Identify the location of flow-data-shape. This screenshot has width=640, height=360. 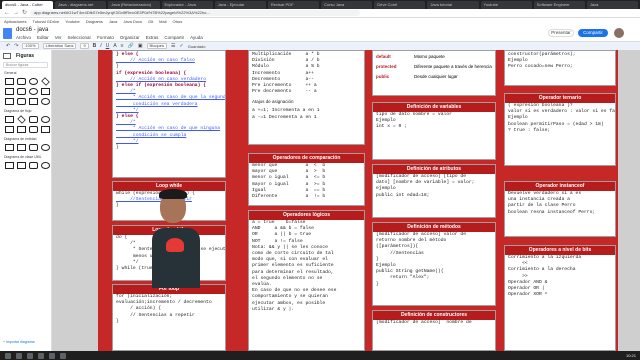
(9, 129).